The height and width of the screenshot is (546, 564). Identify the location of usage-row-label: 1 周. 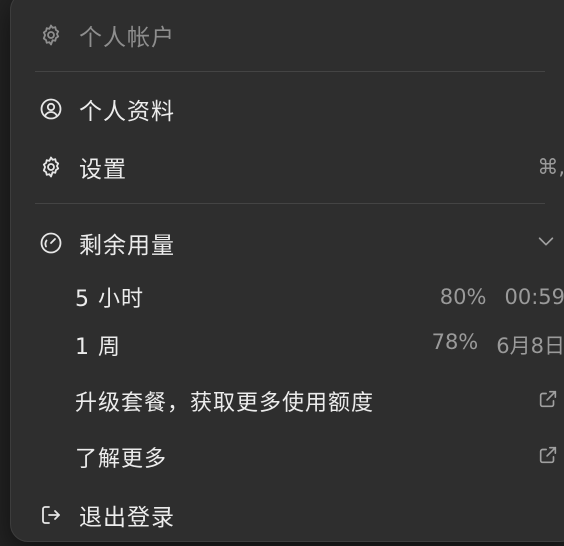
(98, 347).